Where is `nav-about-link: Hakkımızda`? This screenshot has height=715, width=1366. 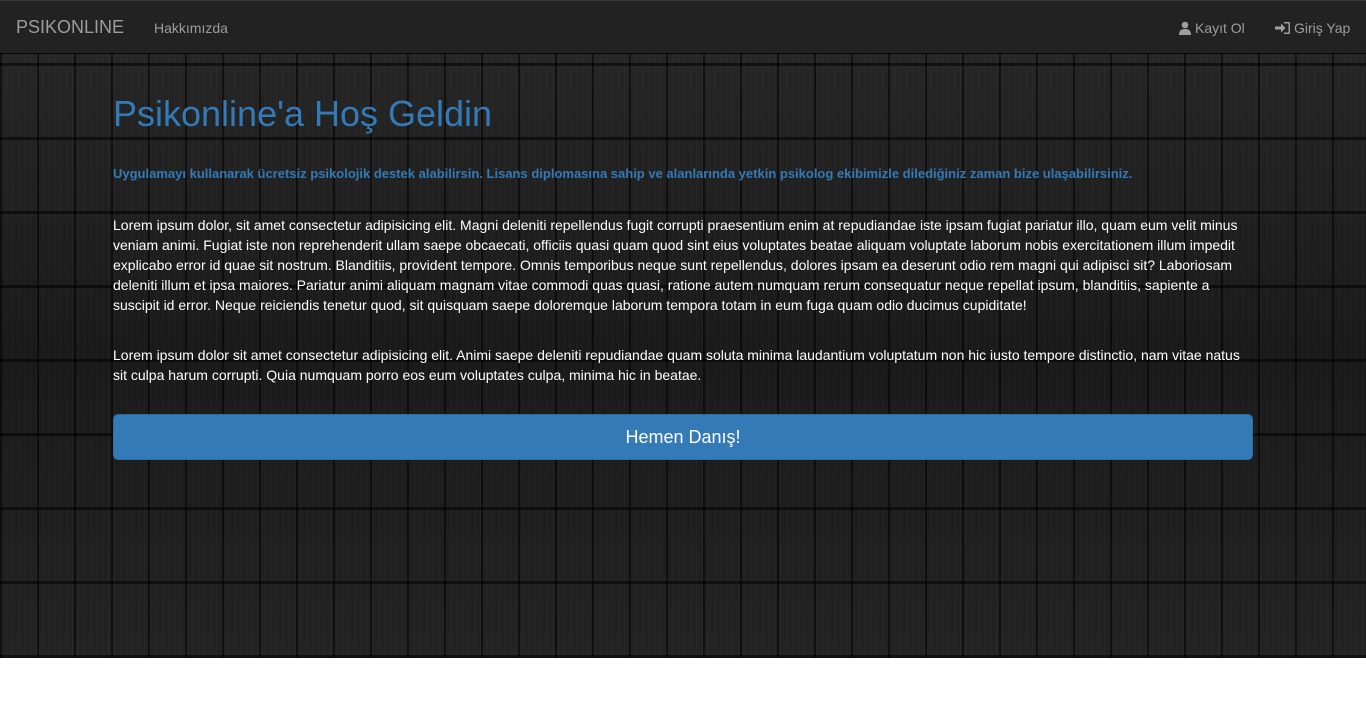
nav-about-link: Hakkımızda is located at coordinates (191, 28).